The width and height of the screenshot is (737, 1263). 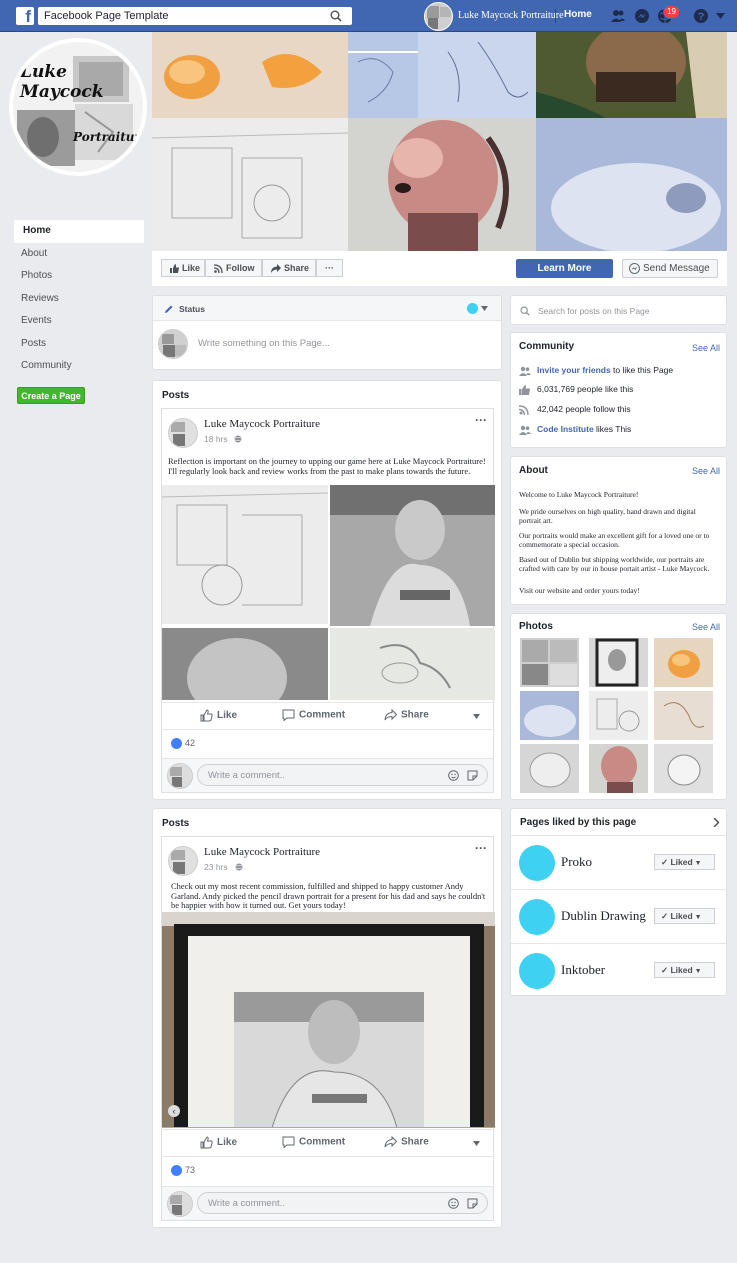 What do you see at coordinates (328, 1020) in the screenshot?
I see `post-image-framed-portrait: ‹` at bounding box center [328, 1020].